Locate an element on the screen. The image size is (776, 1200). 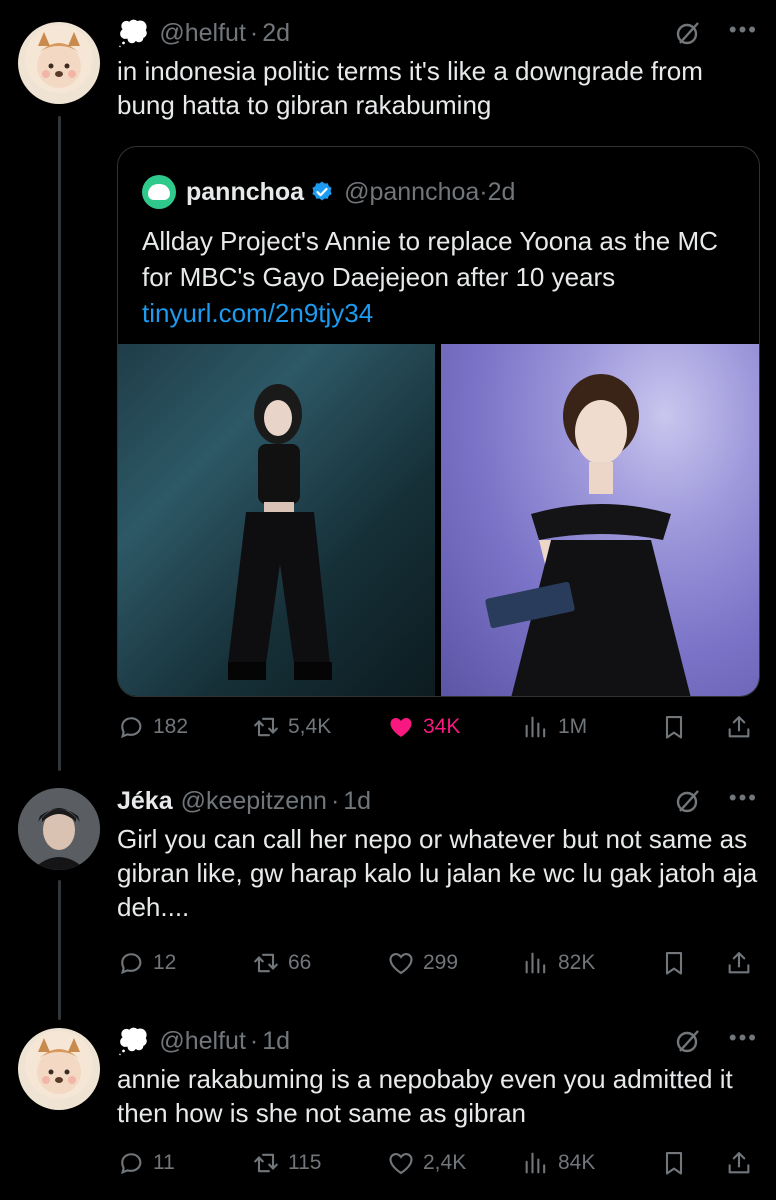
tweet-time: 2d is located at coordinates (276, 33).